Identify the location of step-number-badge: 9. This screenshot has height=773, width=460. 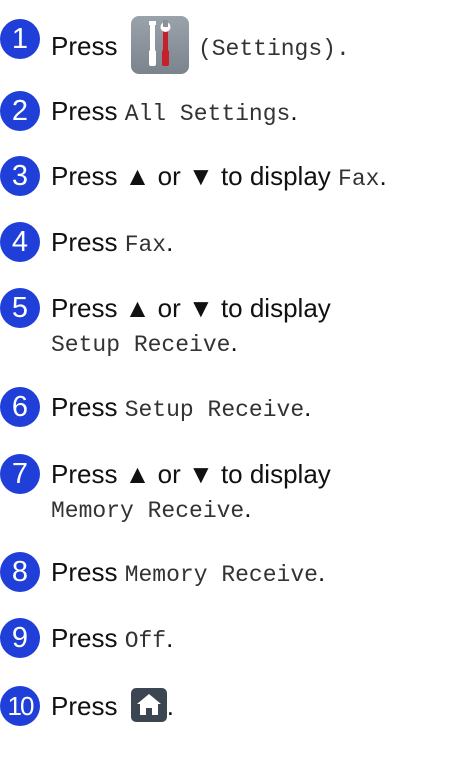
(20, 638).